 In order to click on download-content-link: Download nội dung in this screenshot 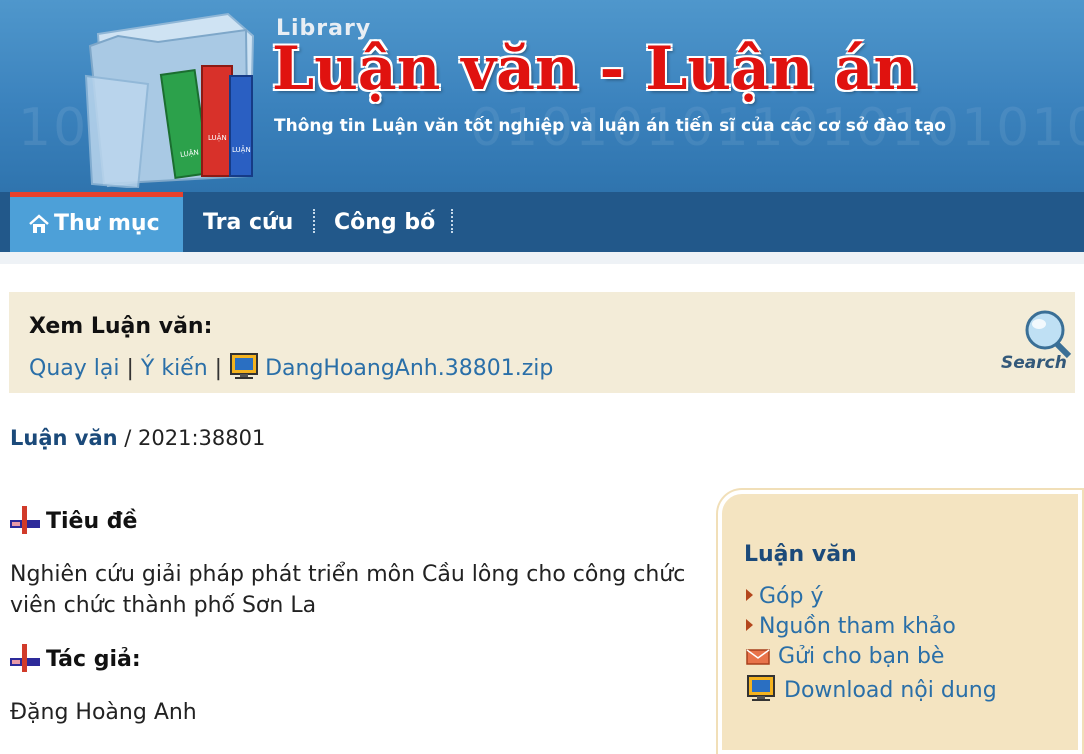, I will do `click(871, 688)`.